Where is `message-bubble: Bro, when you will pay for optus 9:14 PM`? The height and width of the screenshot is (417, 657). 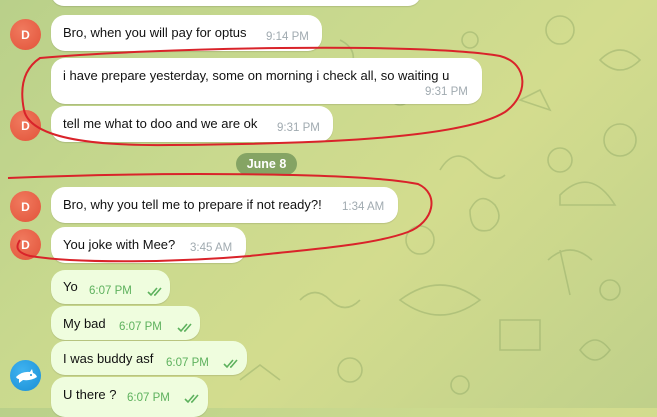
message-bubble: Bro, when you will pay for optus 9:14 PM is located at coordinates (186, 33).